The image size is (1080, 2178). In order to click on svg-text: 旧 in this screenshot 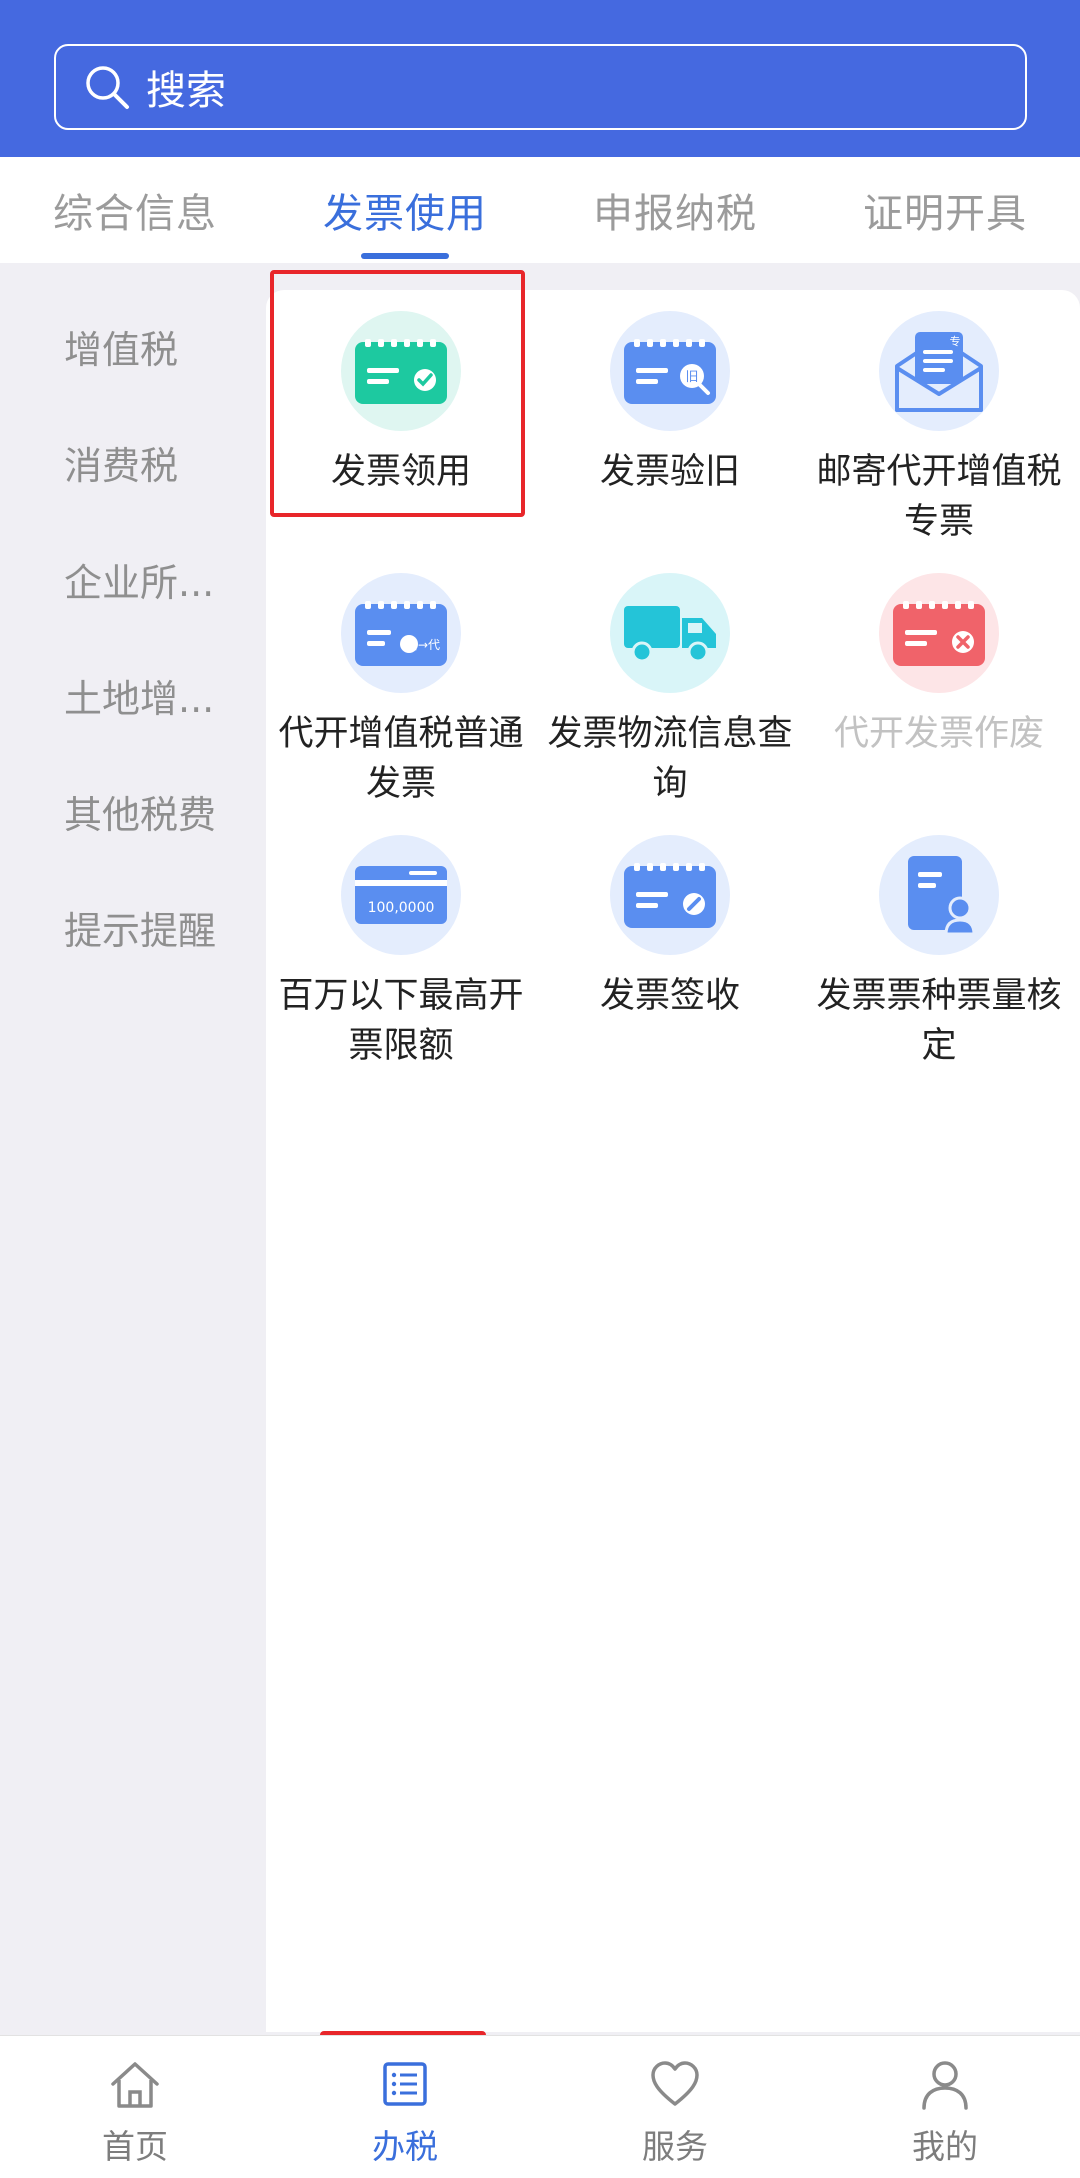, I will do `click(691, 377)`.